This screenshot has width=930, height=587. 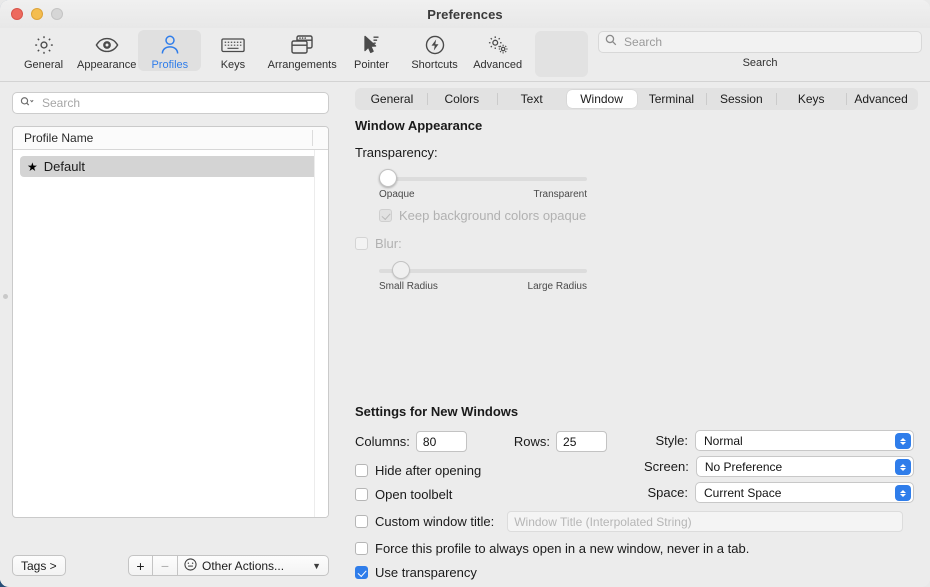 What do you see at coordinates (361, 521) in the screenshot?
I see `custom-window-title-checkbox` at bounding box center [361, 521].